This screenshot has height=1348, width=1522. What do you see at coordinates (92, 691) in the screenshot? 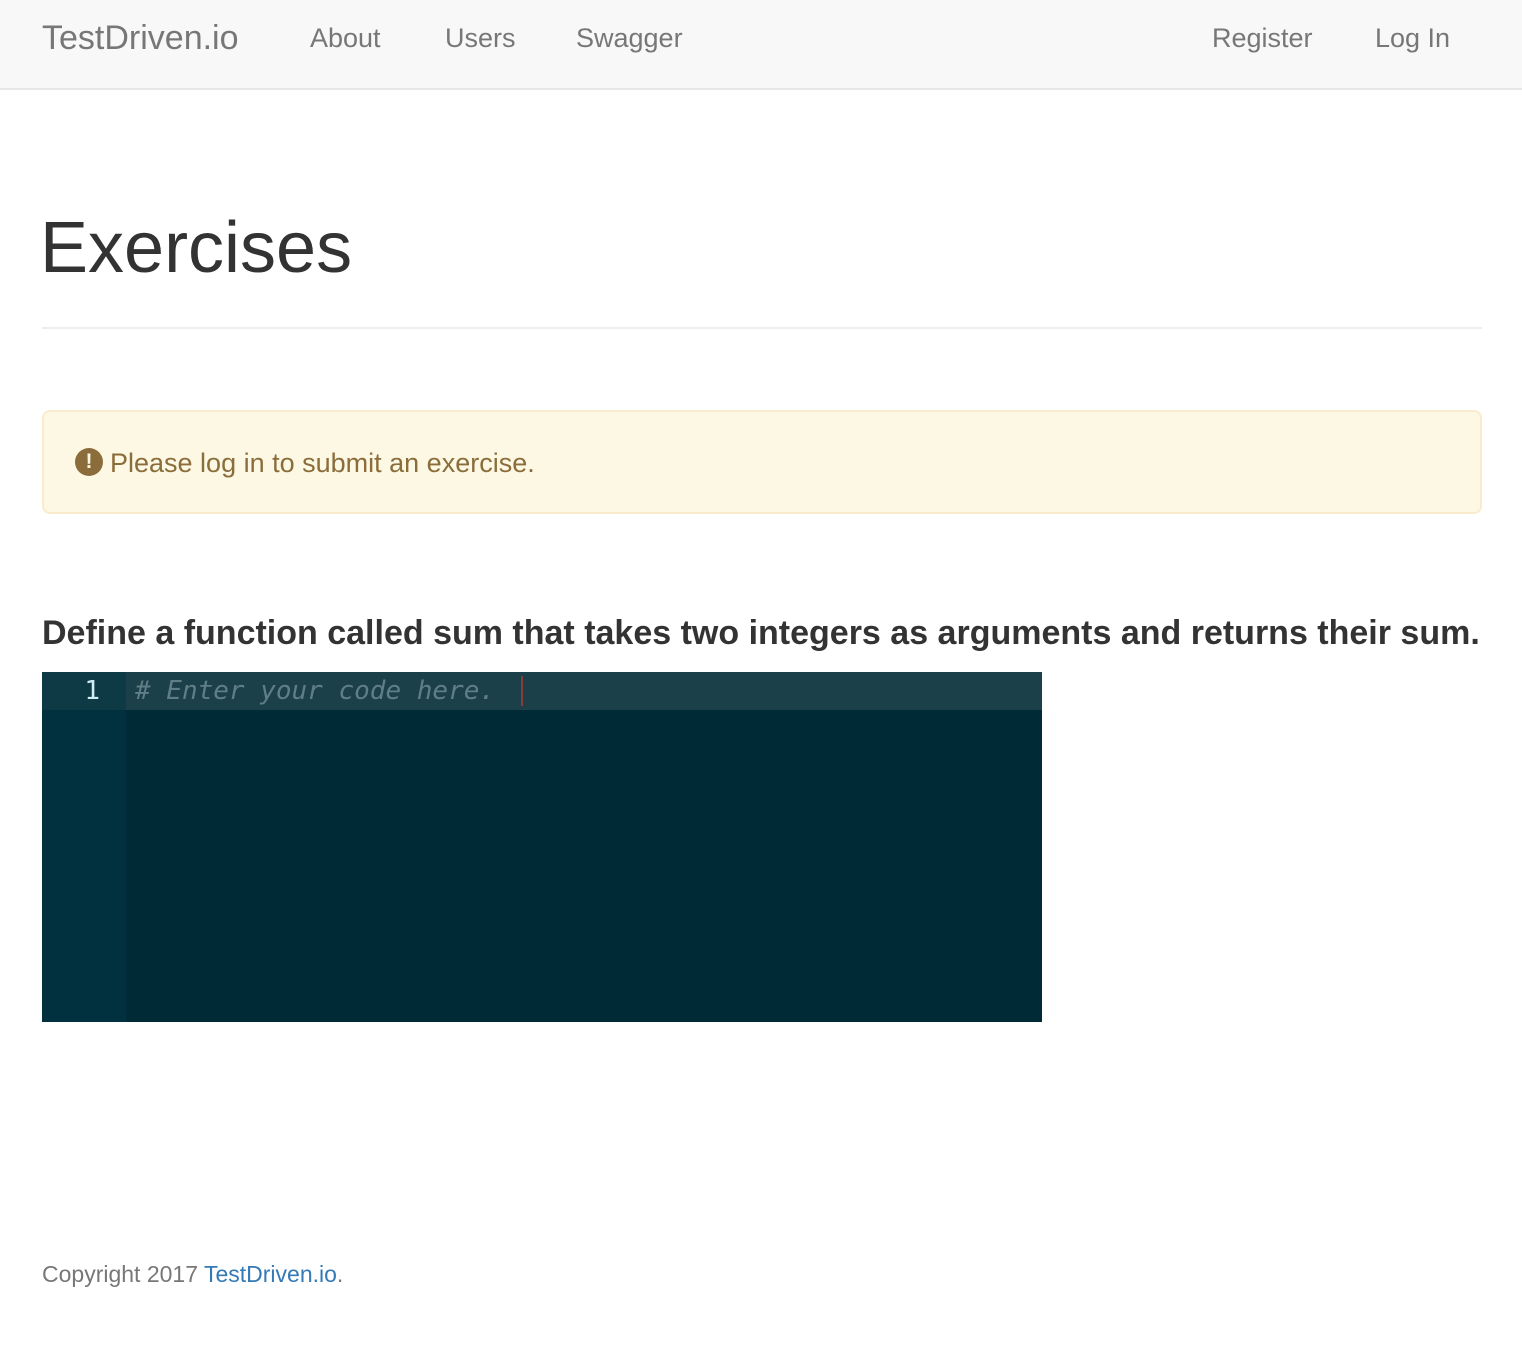
I see `editor-line-number: 1` at bounding box center [92, 691].